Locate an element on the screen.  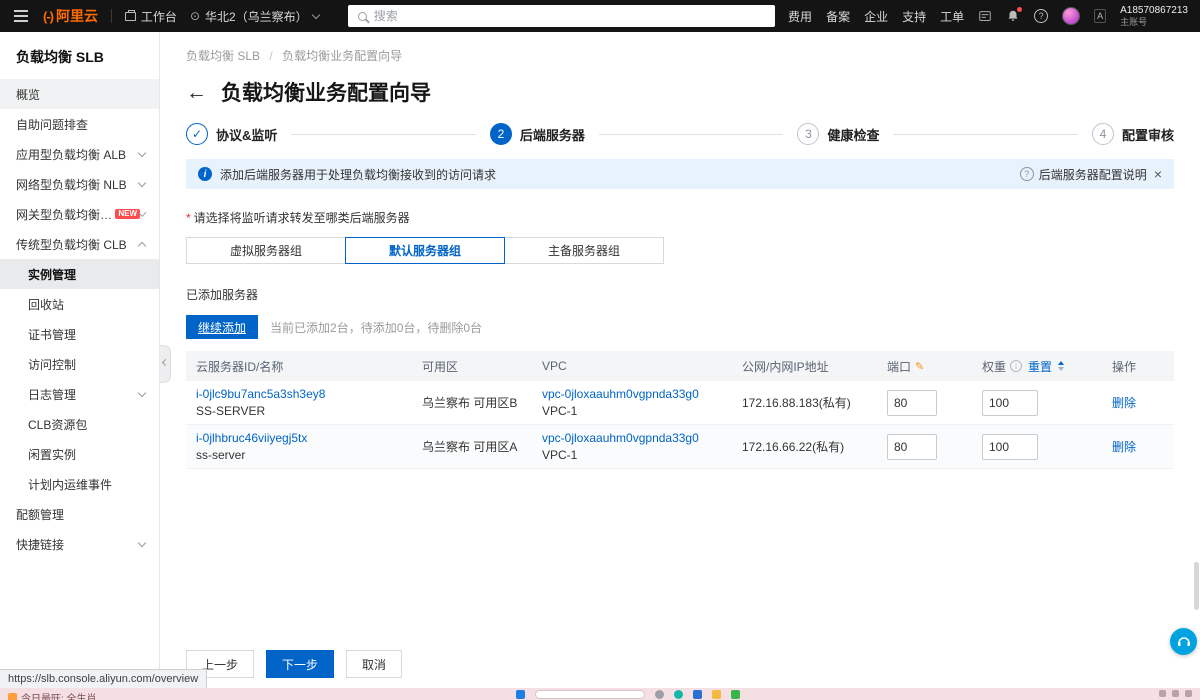
bell-icon is located at coordinates (1014, 15).